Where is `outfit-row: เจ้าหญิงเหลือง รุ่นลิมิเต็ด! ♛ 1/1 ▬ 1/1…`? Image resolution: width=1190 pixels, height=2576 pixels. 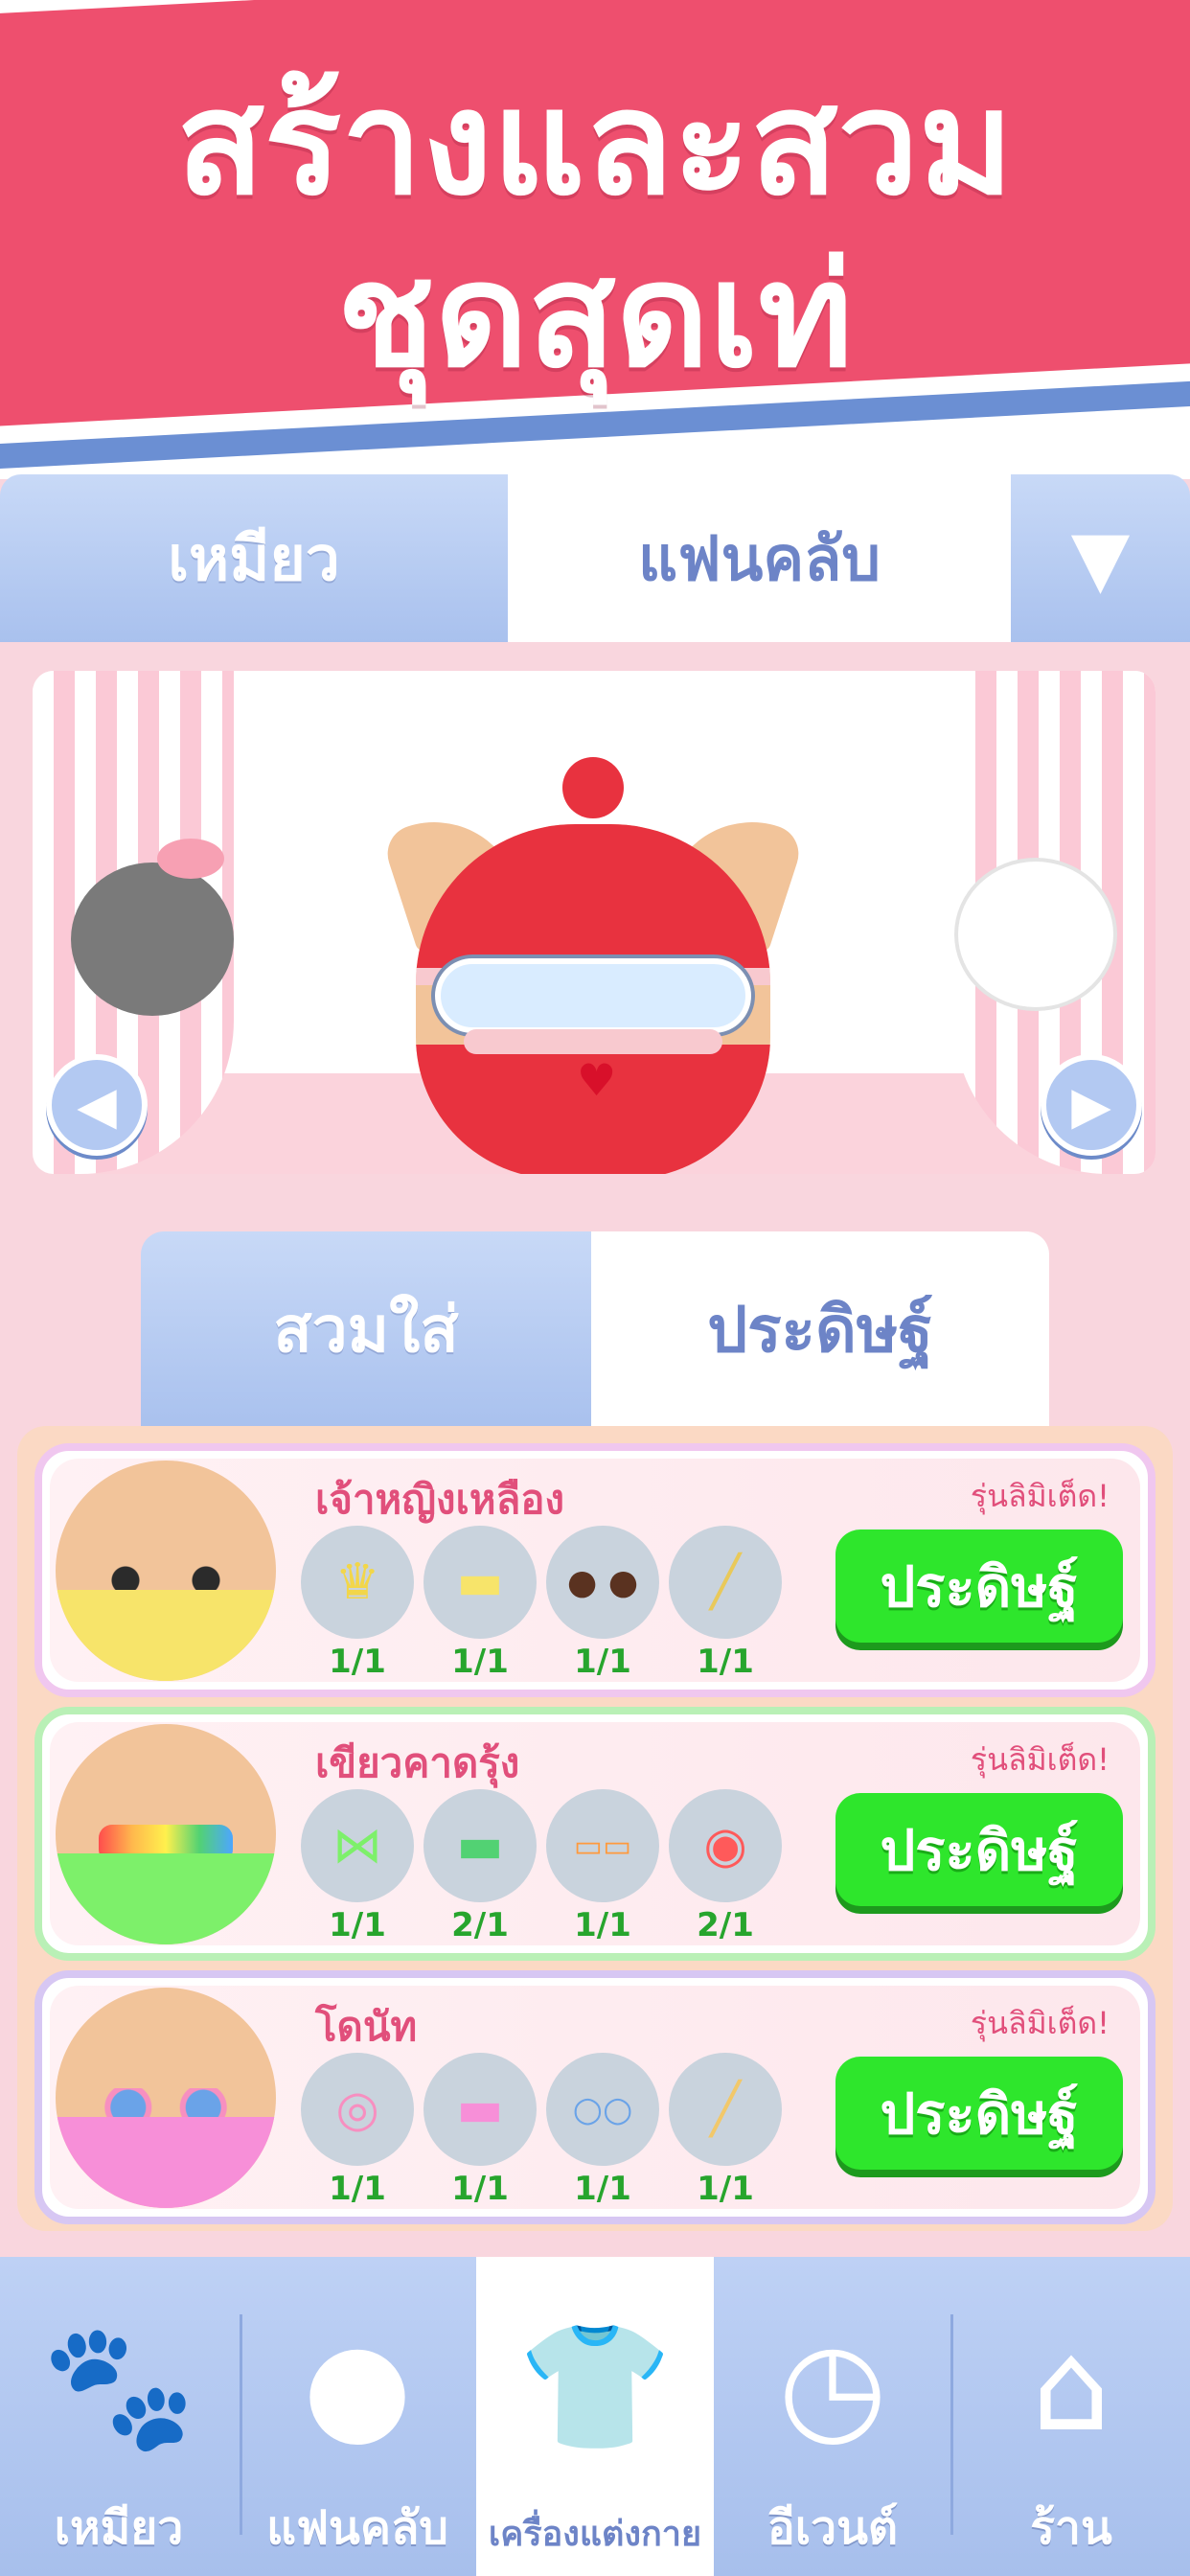 outfit-row: เจ้าหญิงเหลือง รุ่นลิมิเต็ด! ♛ 1/1 ▬ 1/1… is located at coordinates (595, 1570).